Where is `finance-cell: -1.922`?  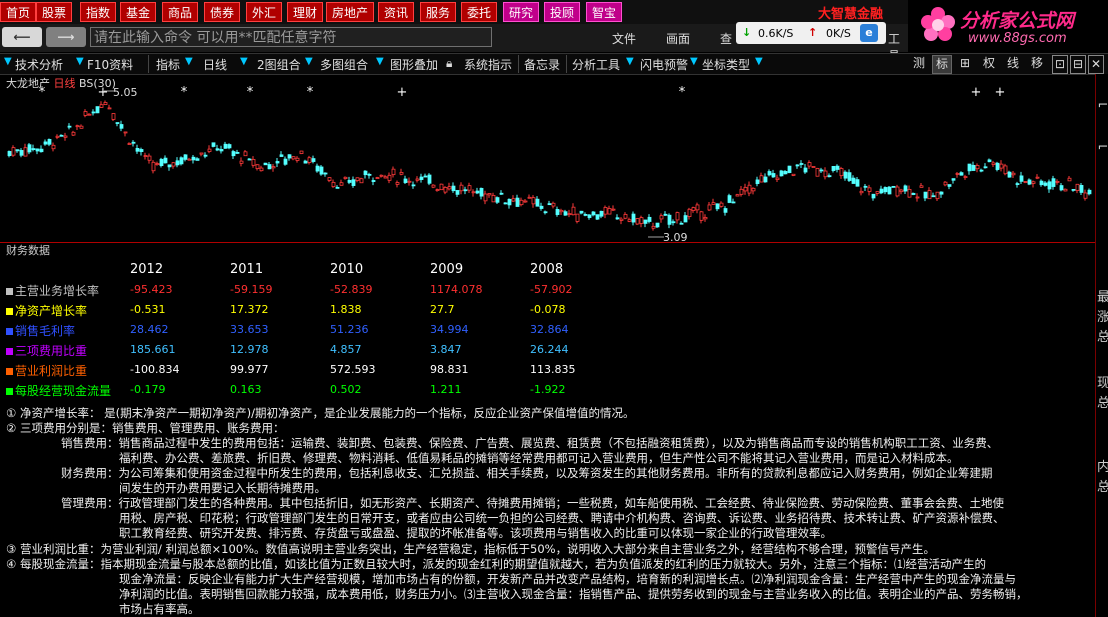 finance-cell: -1.922 is located at coordinates (548, 389).